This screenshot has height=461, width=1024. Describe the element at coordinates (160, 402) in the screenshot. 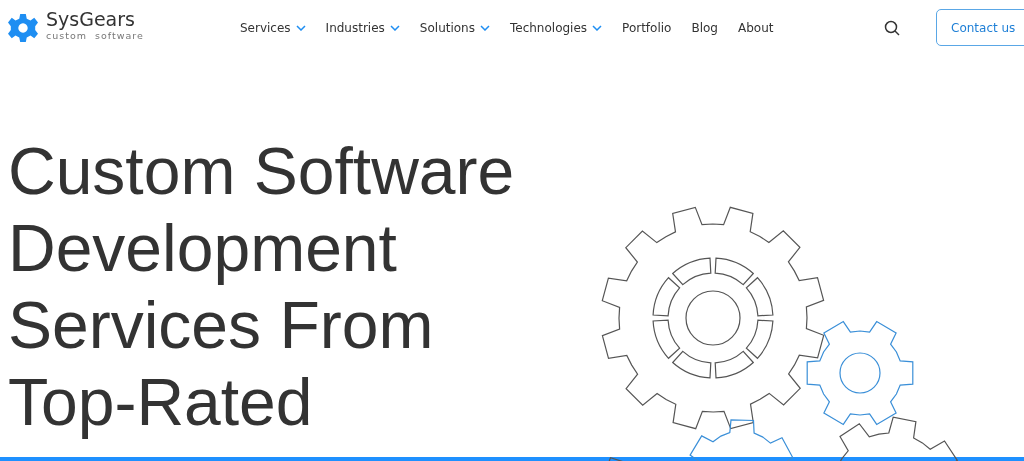

I see `hero-heading-line: Top-Rated` at that location.